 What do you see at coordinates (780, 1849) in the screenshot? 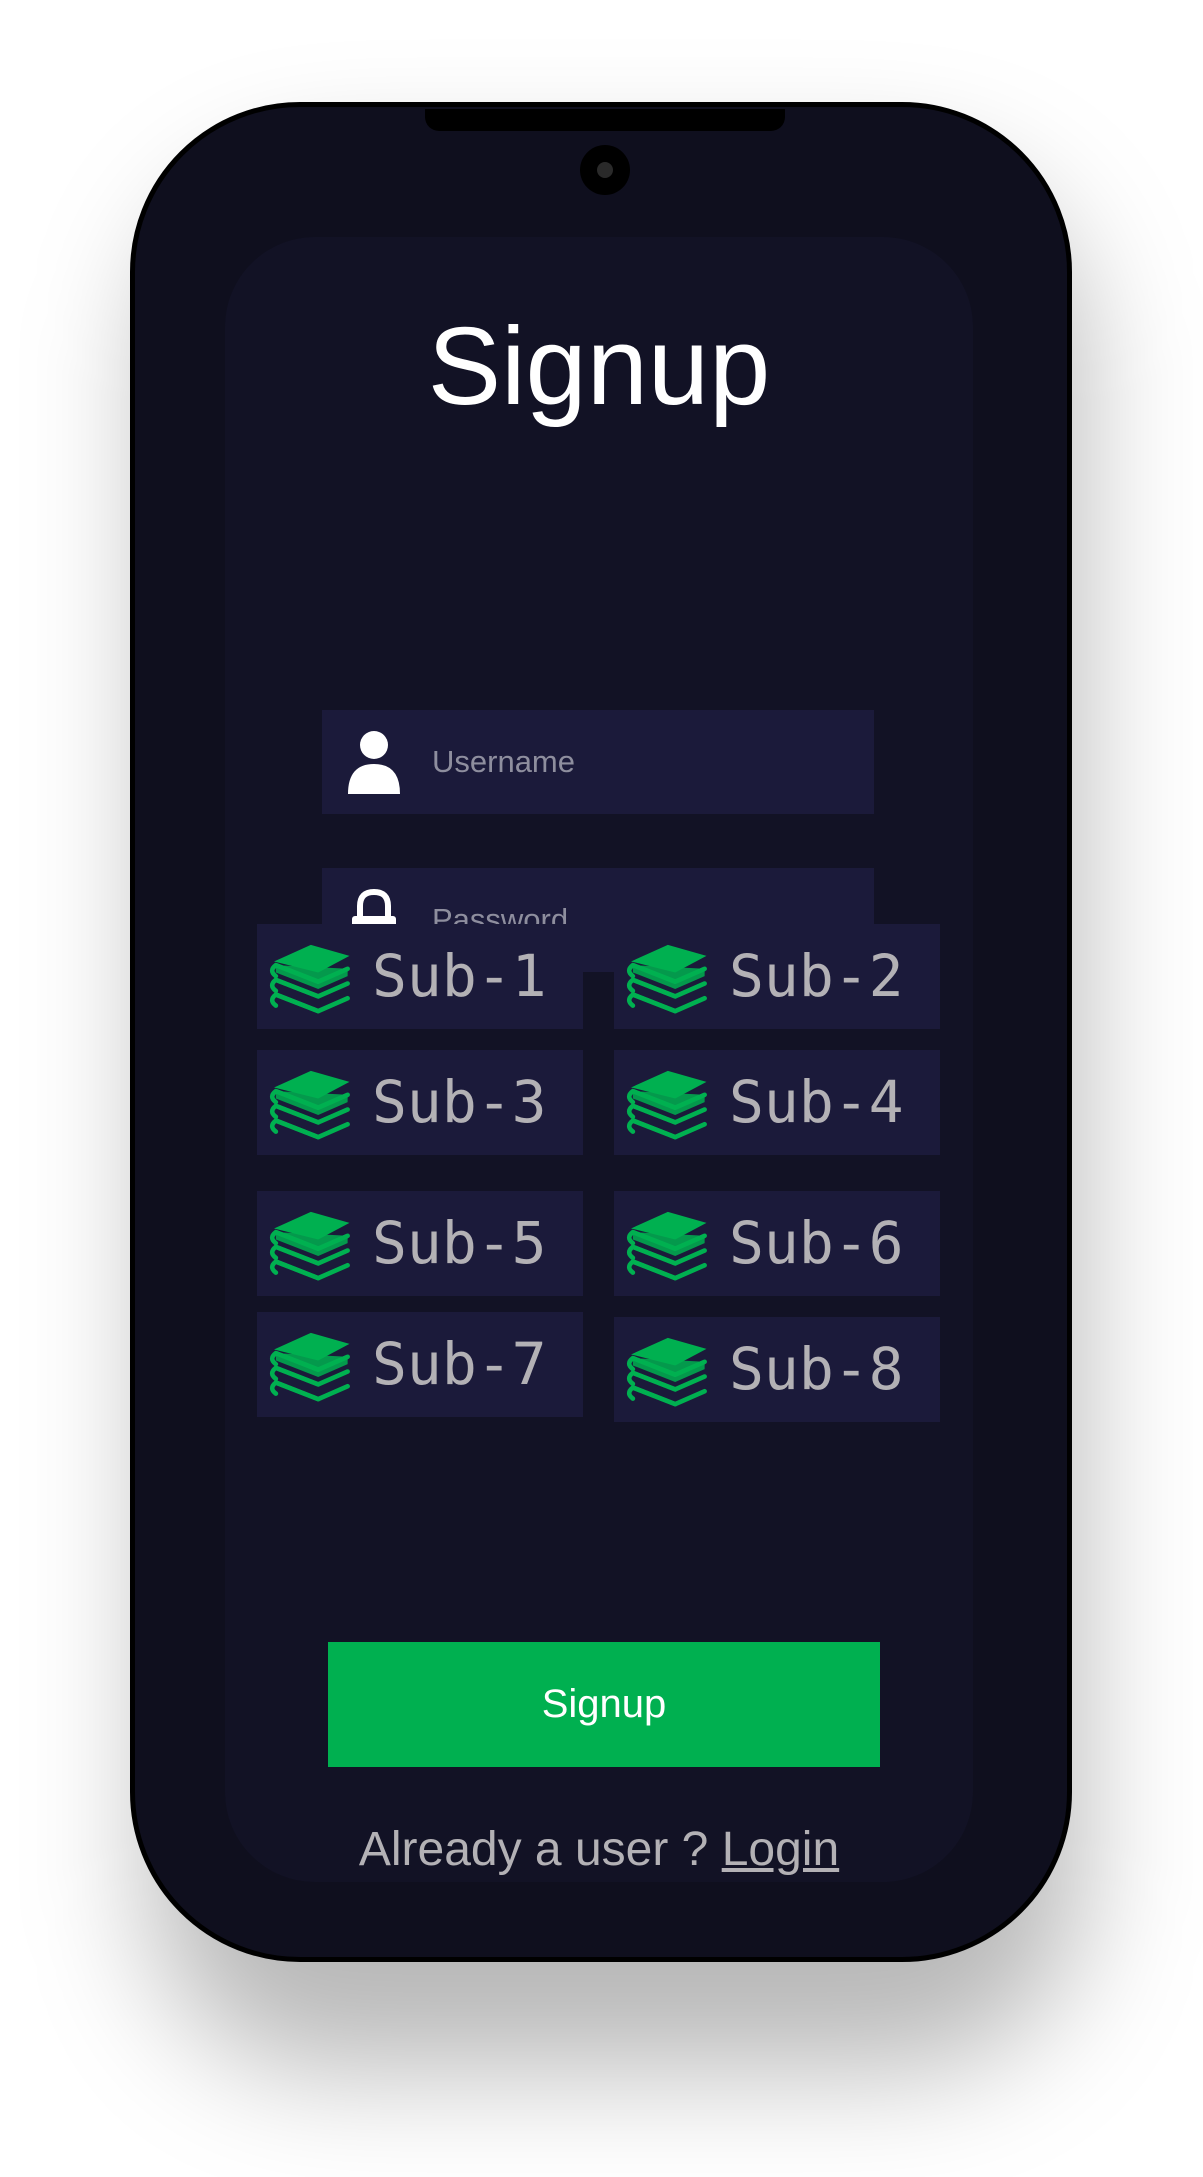
I see `login-link: Login` at bounding box center [780, 1849].